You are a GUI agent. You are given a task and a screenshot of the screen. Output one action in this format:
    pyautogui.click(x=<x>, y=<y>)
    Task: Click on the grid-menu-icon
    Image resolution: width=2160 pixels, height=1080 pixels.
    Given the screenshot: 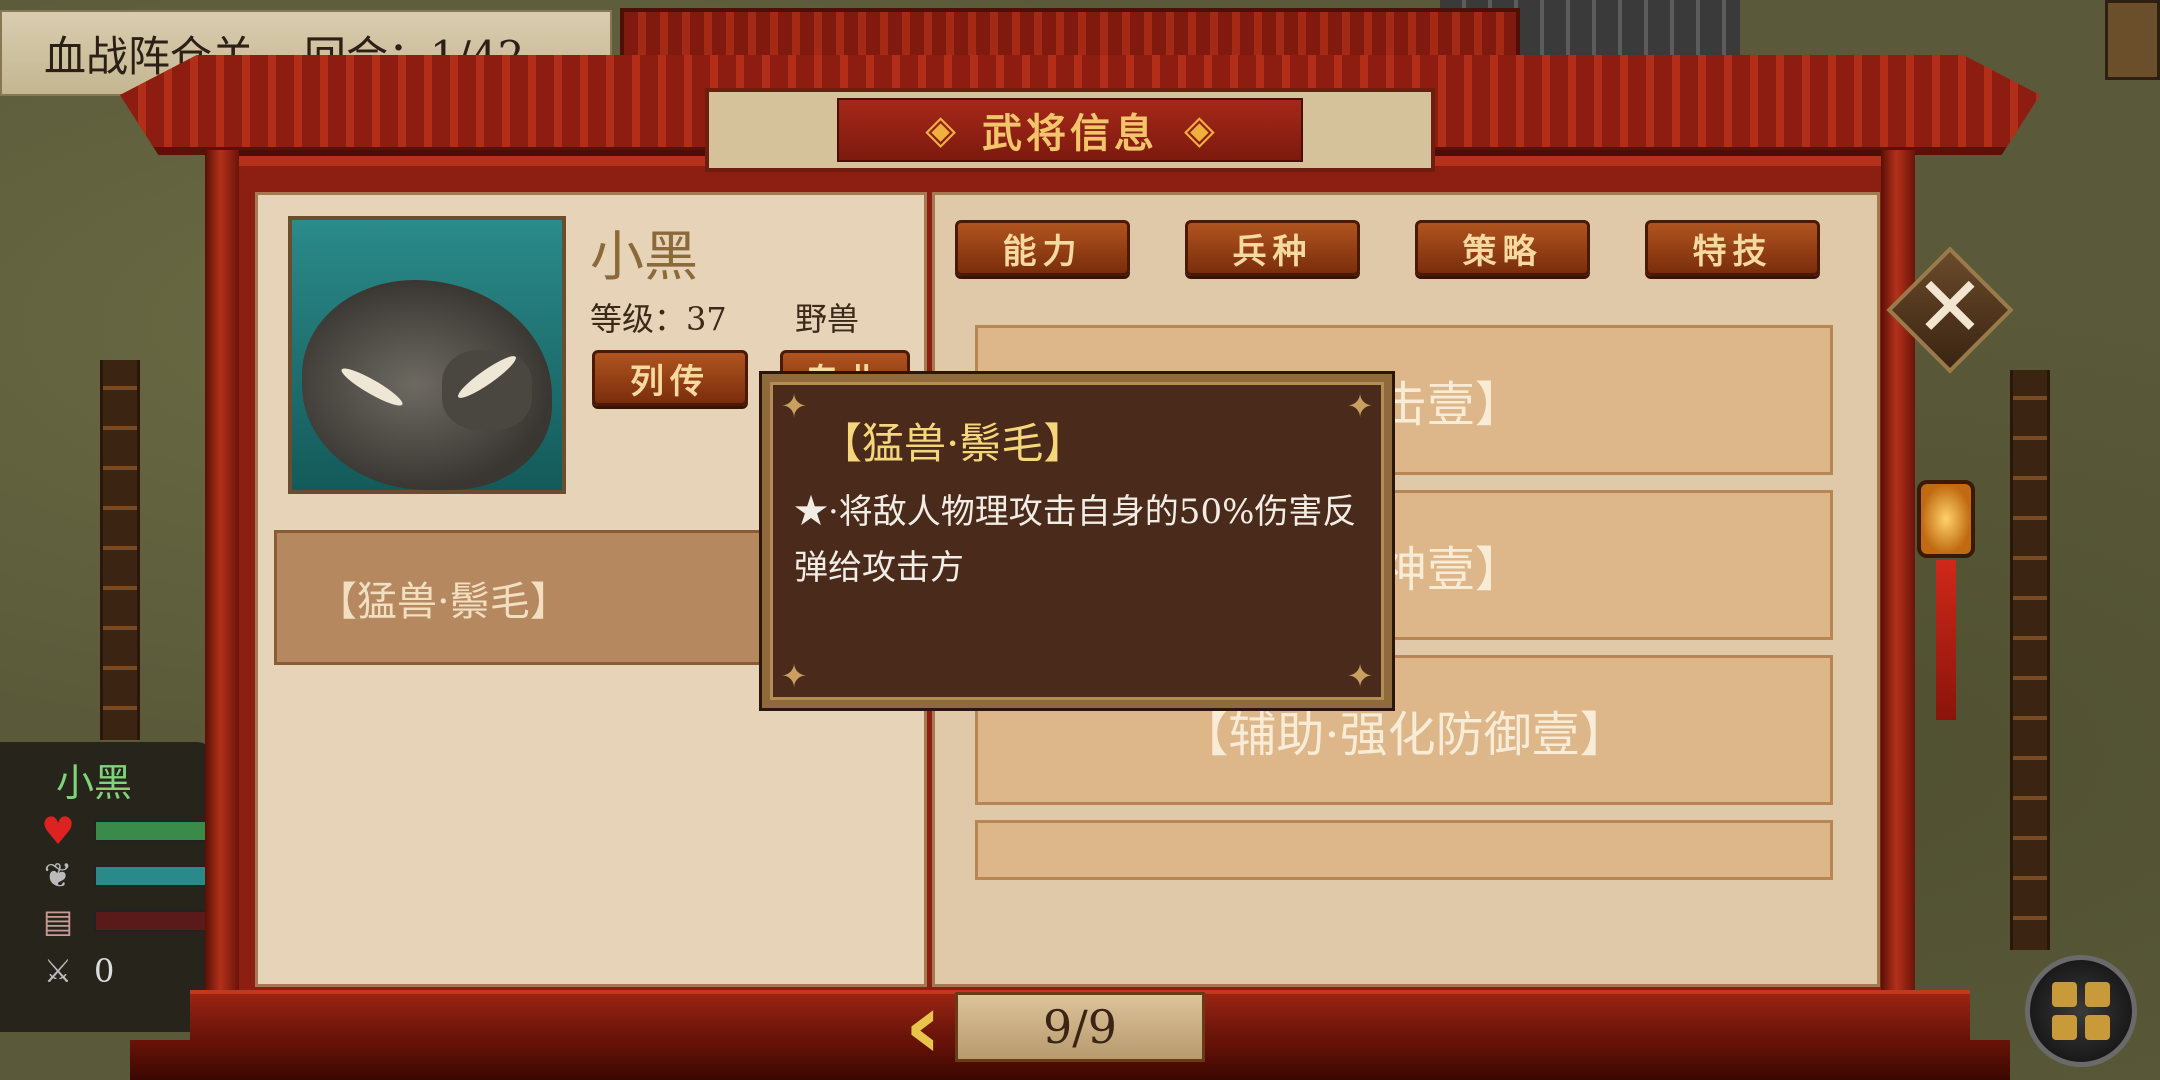 What is the action you would take?
    pyautogui.click(x=2081, y=1011)
    